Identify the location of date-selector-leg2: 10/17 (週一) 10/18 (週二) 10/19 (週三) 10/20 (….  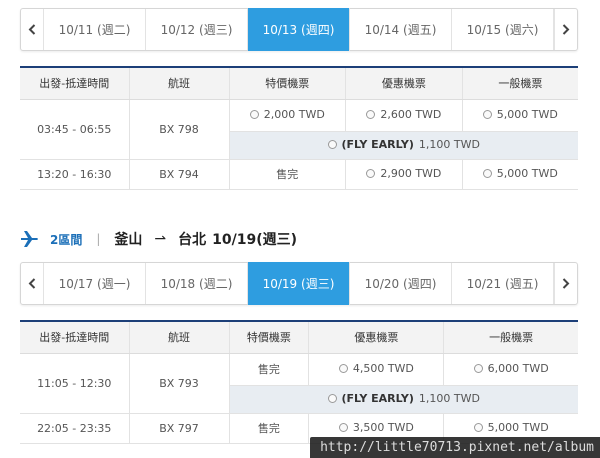
(299, 283).